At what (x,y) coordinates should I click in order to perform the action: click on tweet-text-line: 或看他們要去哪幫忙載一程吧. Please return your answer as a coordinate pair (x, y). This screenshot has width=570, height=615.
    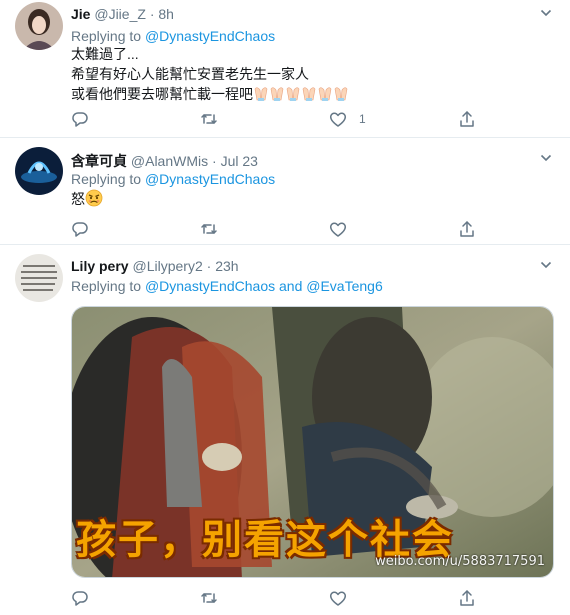
    Looking at the image, I should click on (162, 94).